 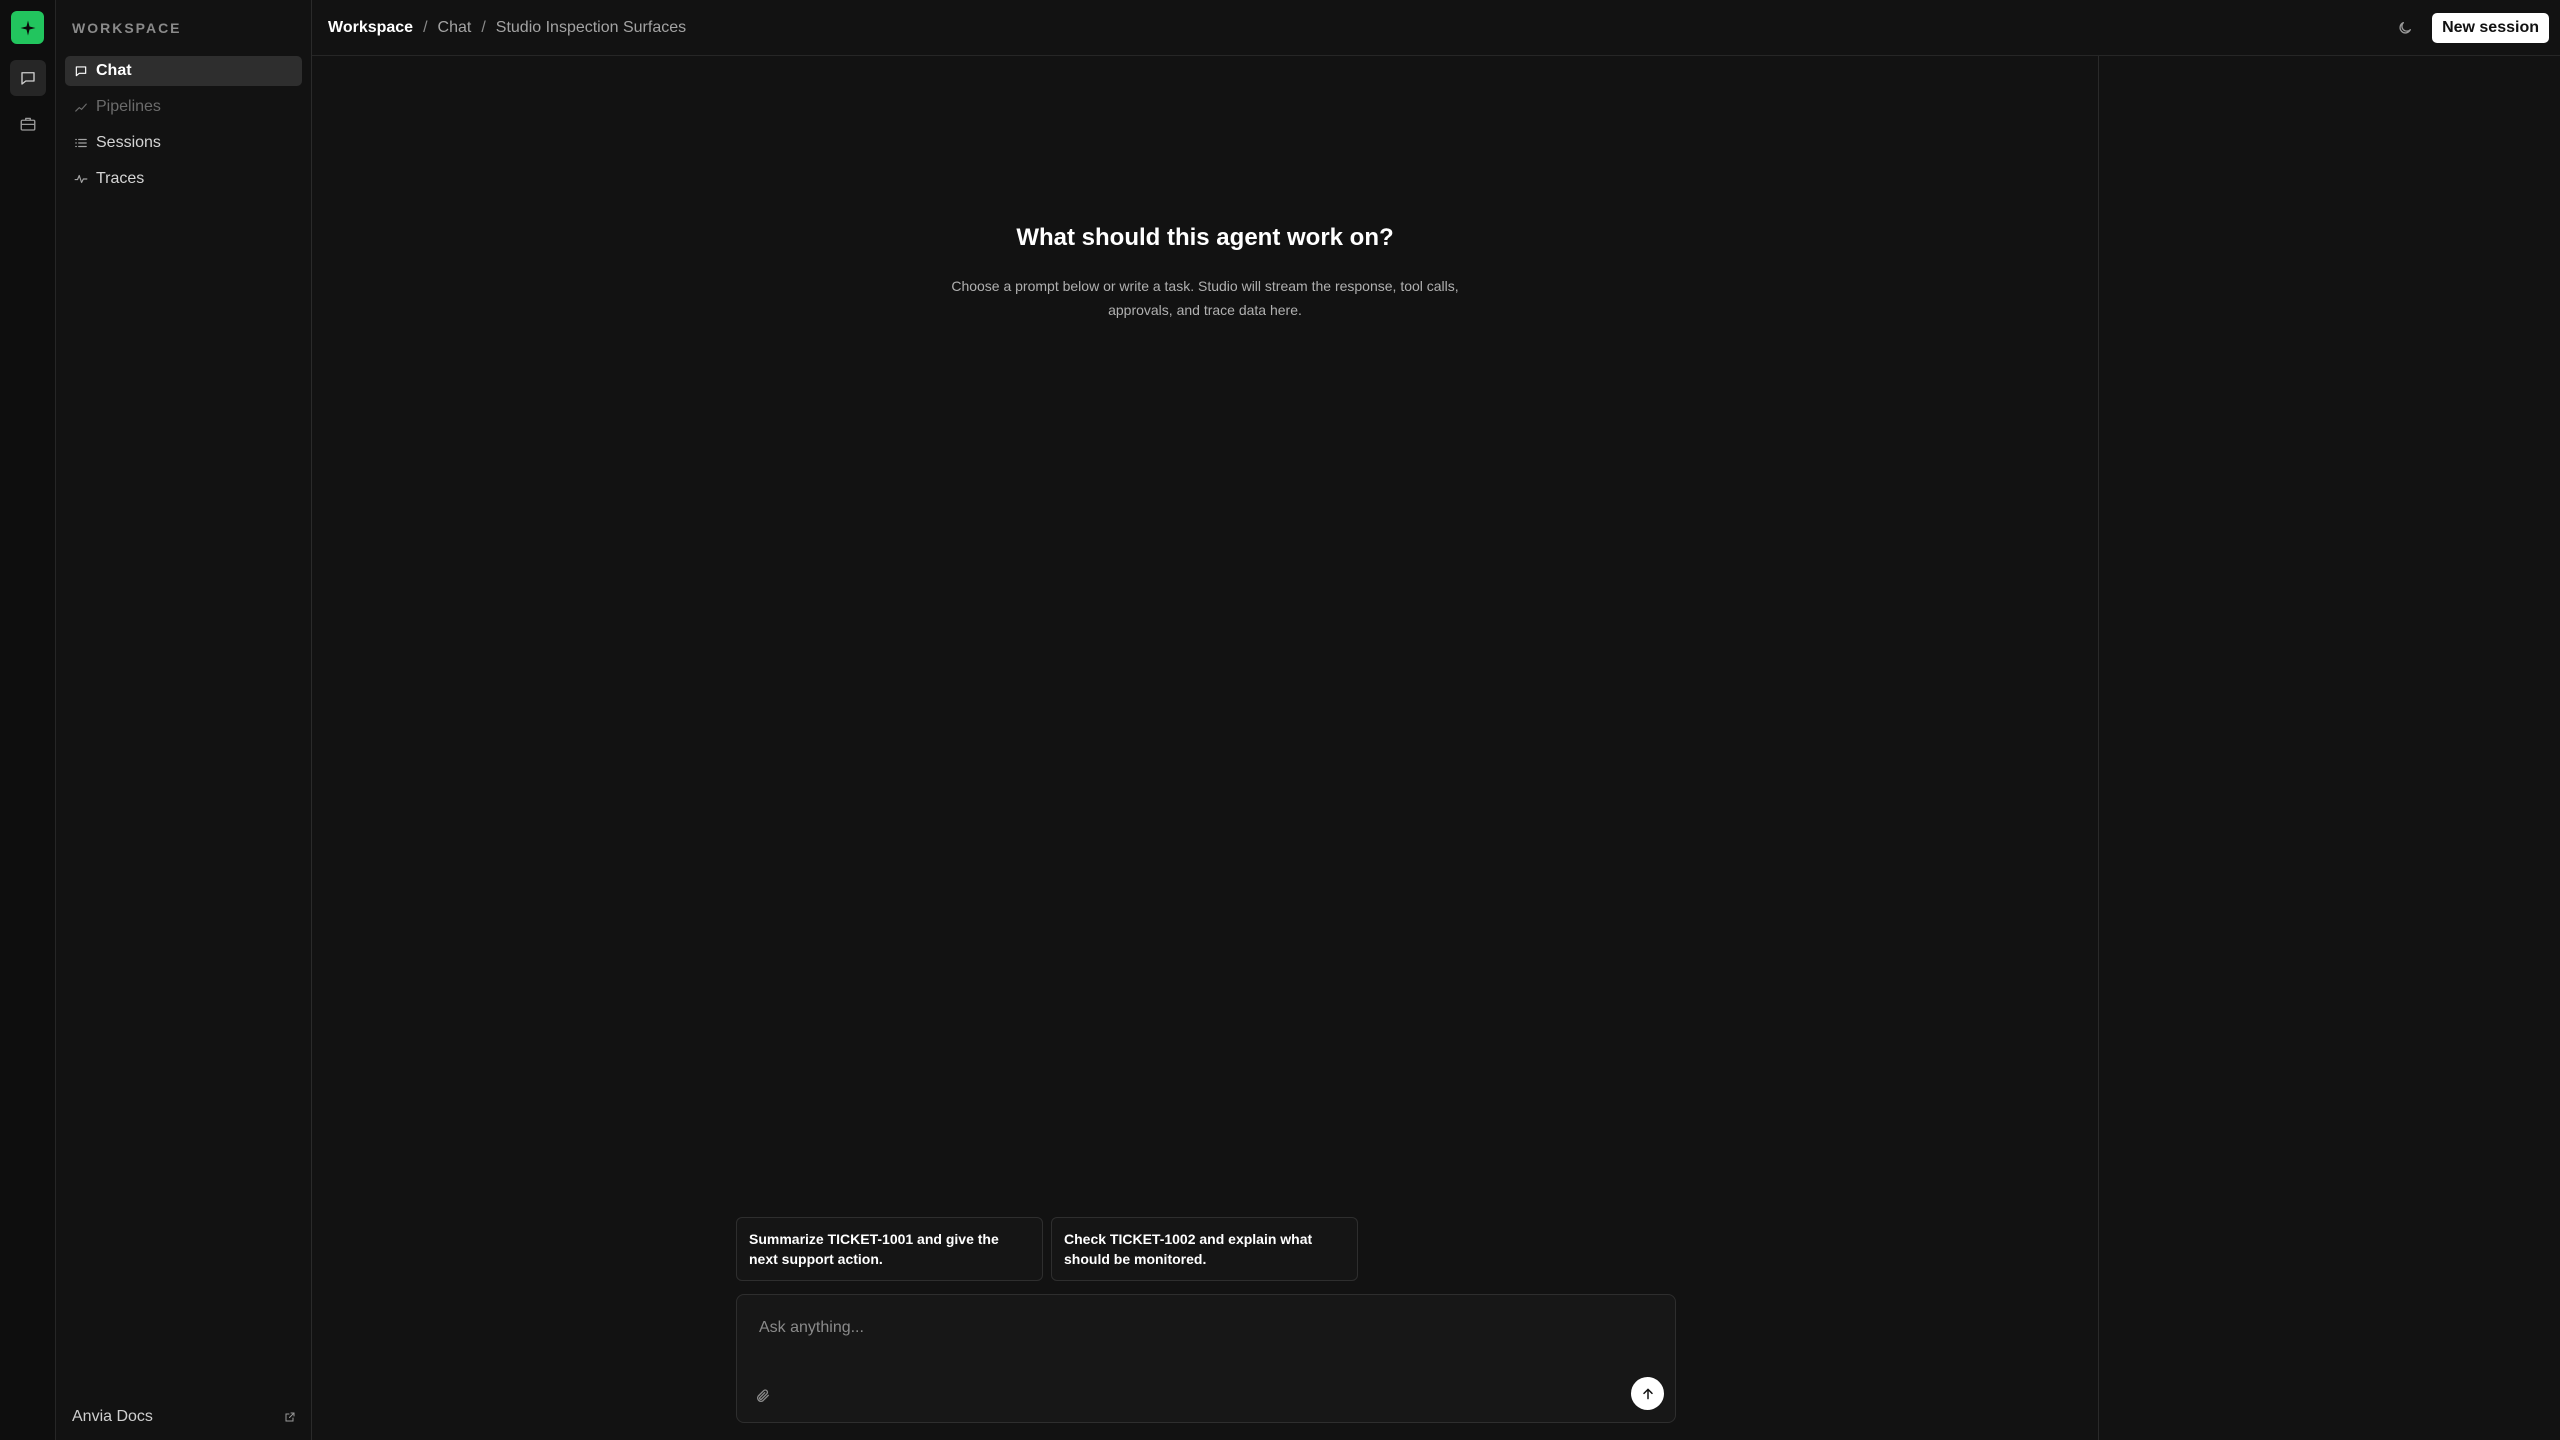 What do you see at coordinates (183, 71) in the screenshot?
I see `sidebar-item-chat: Chat` at bounding box center [183, 71].